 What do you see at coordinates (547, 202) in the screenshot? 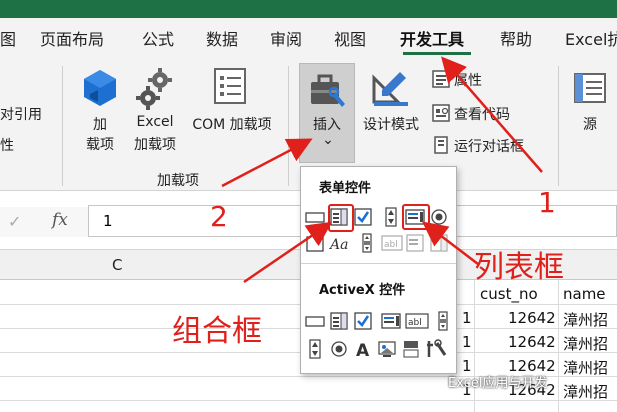
I see `annotation-number-1: 1` at bounding box center [547, 202].